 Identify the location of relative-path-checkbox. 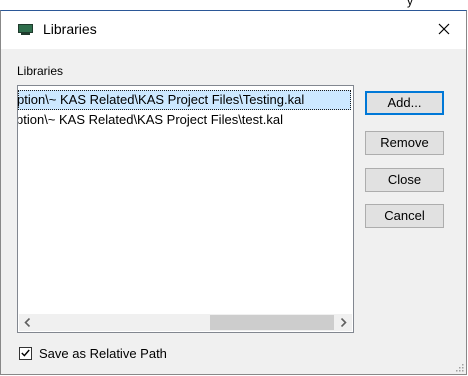
(25, 353).